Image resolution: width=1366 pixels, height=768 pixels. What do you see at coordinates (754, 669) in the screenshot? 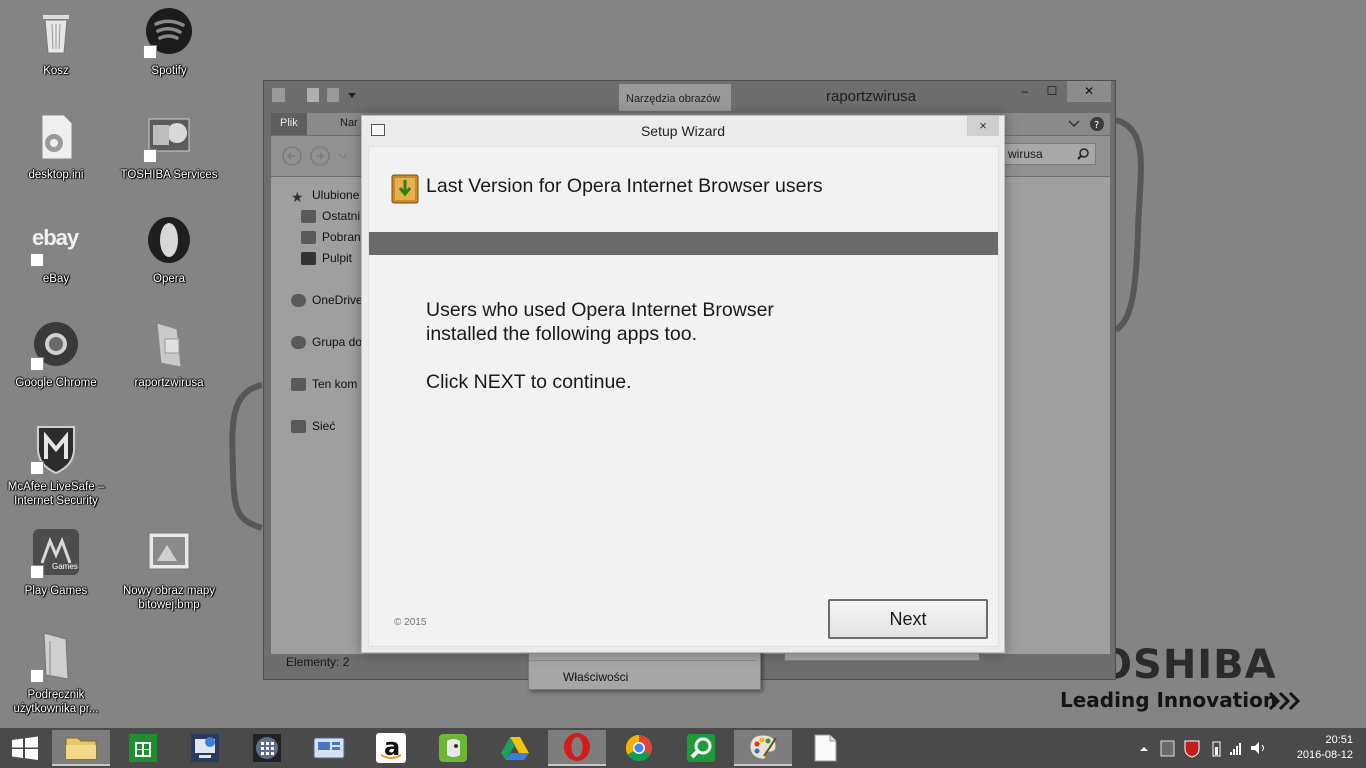
I see `context-menu: Właściwości` at bounding box center [754, 669].